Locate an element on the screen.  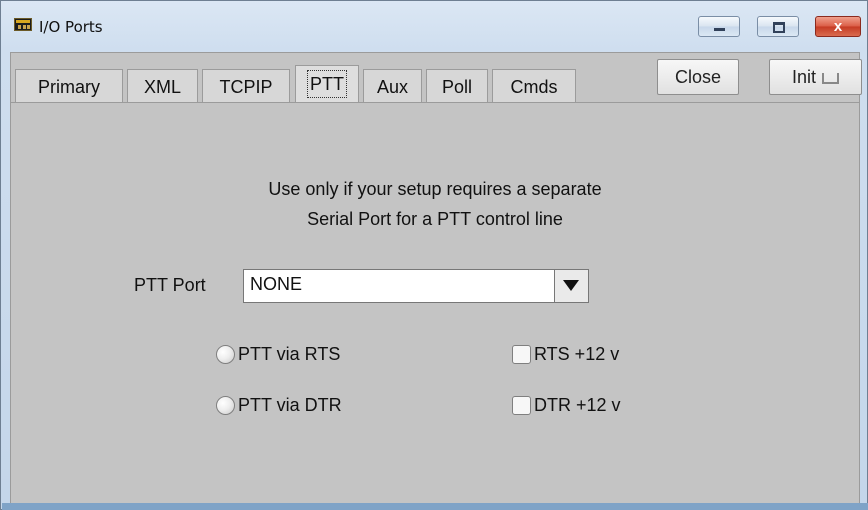
tab-ptt: PTT is located at coordinates (327, 84).